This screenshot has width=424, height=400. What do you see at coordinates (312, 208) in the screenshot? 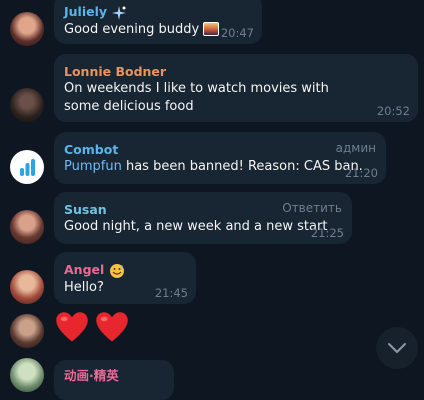
I see `reply-button: Ответить` at bounding box center [312, 208].